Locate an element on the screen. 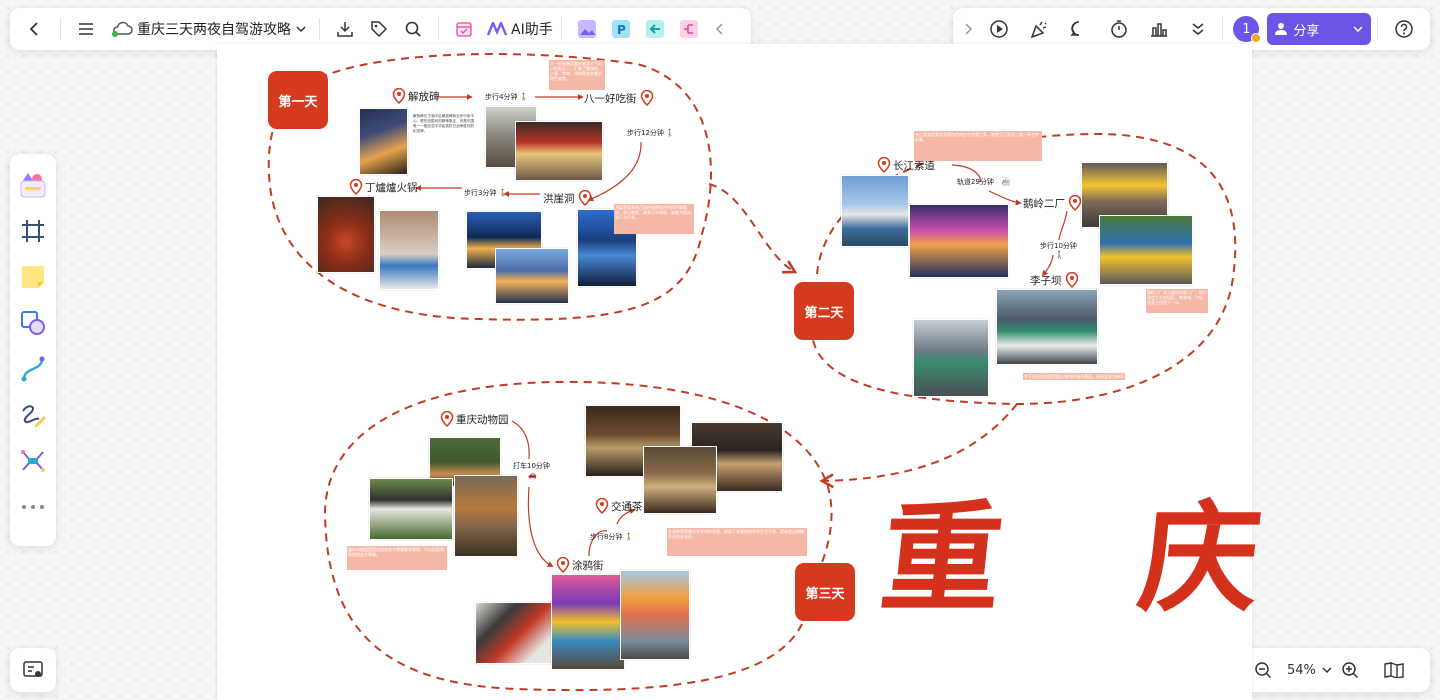 This screenshot has width=1440, height=700. shape-icon is located at coordinates (33, 323).